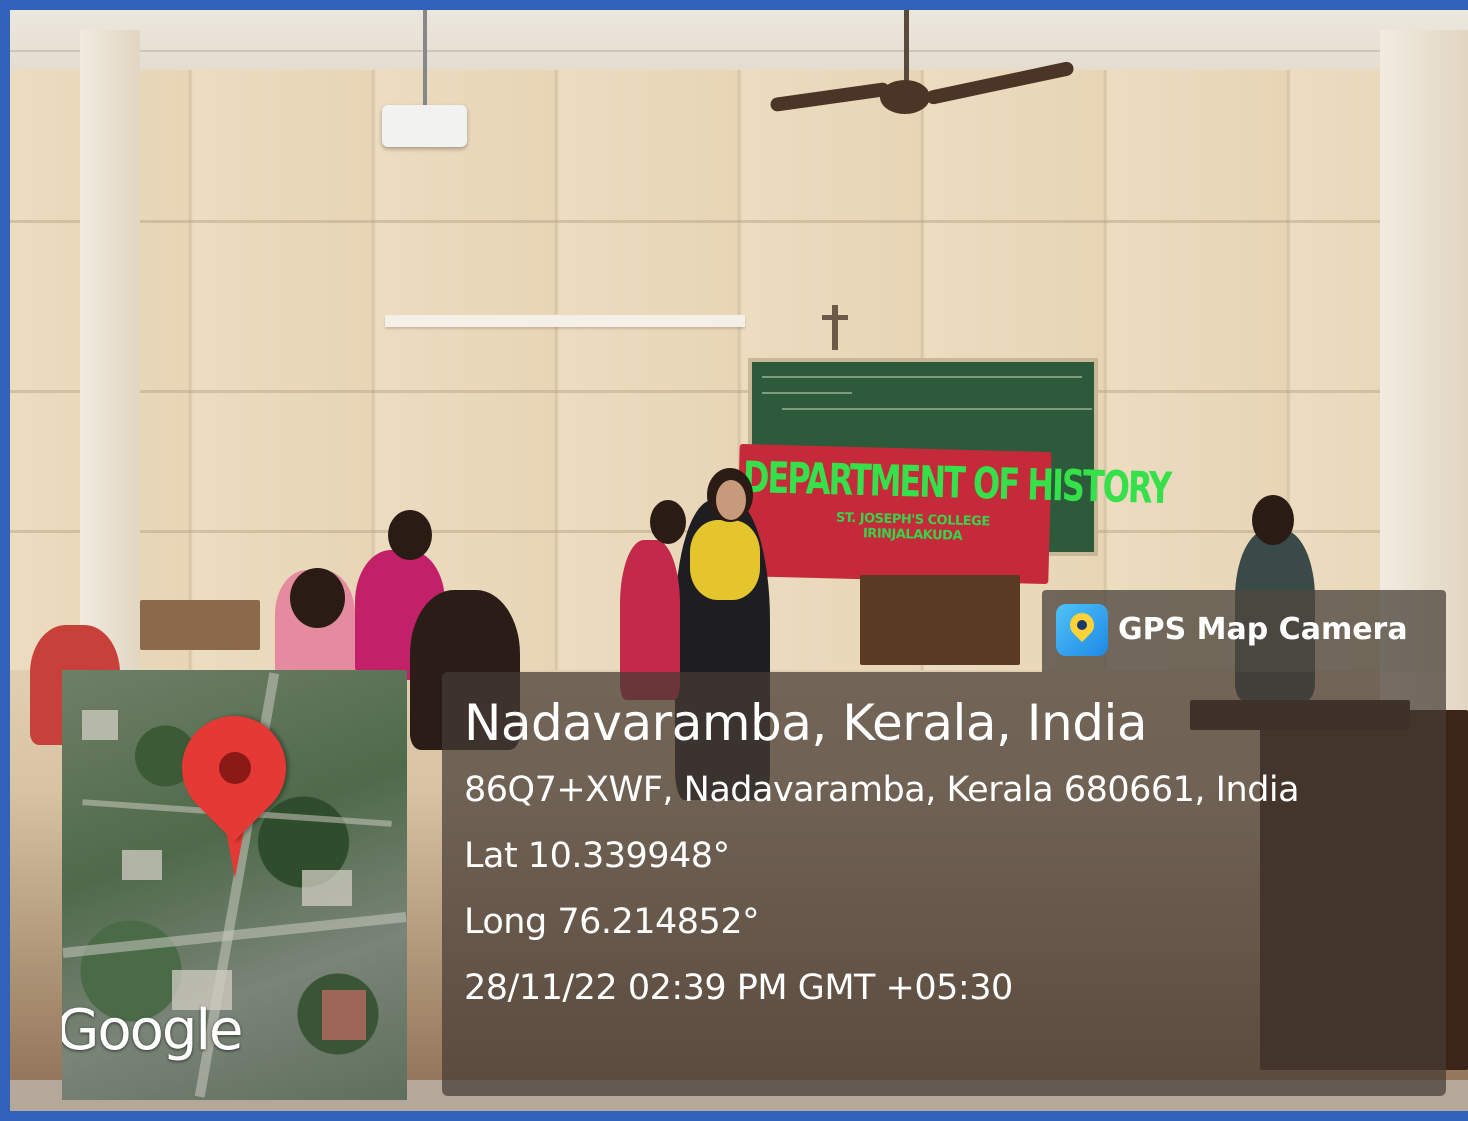 The width and height of the screenshot is (1468, 1121). What do you see at coordinates (235, 768) in the screenshot?
I see `map-pin-center` at bounding box center [235, 768].